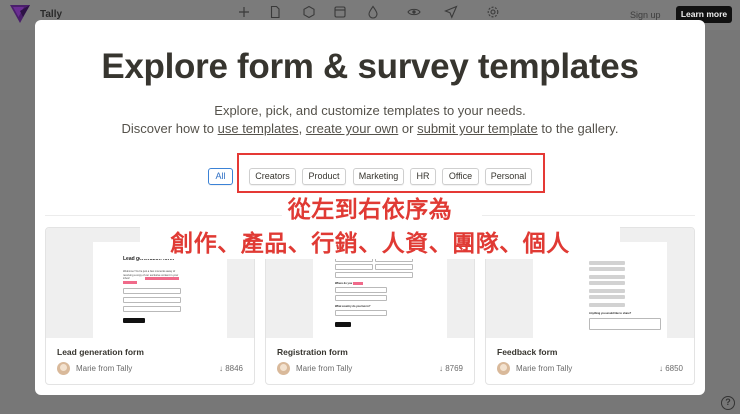  I want to click on submit-template-link: submit your template, so click(477, 128).